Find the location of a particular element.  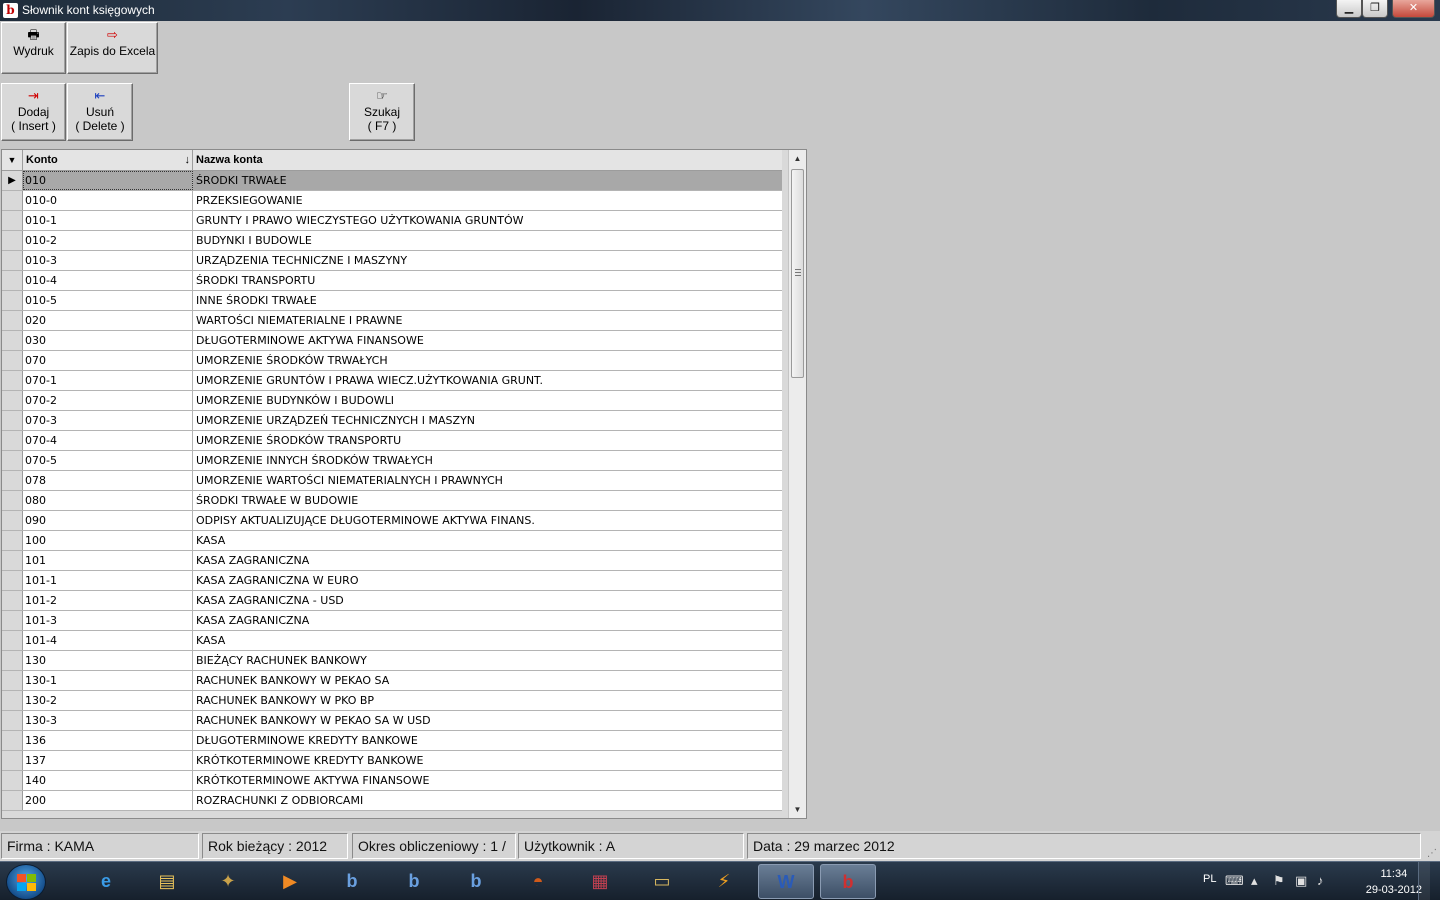

cell-nazwa: ŚRODKI TRWAŁE is located at coordinates (487, 180).